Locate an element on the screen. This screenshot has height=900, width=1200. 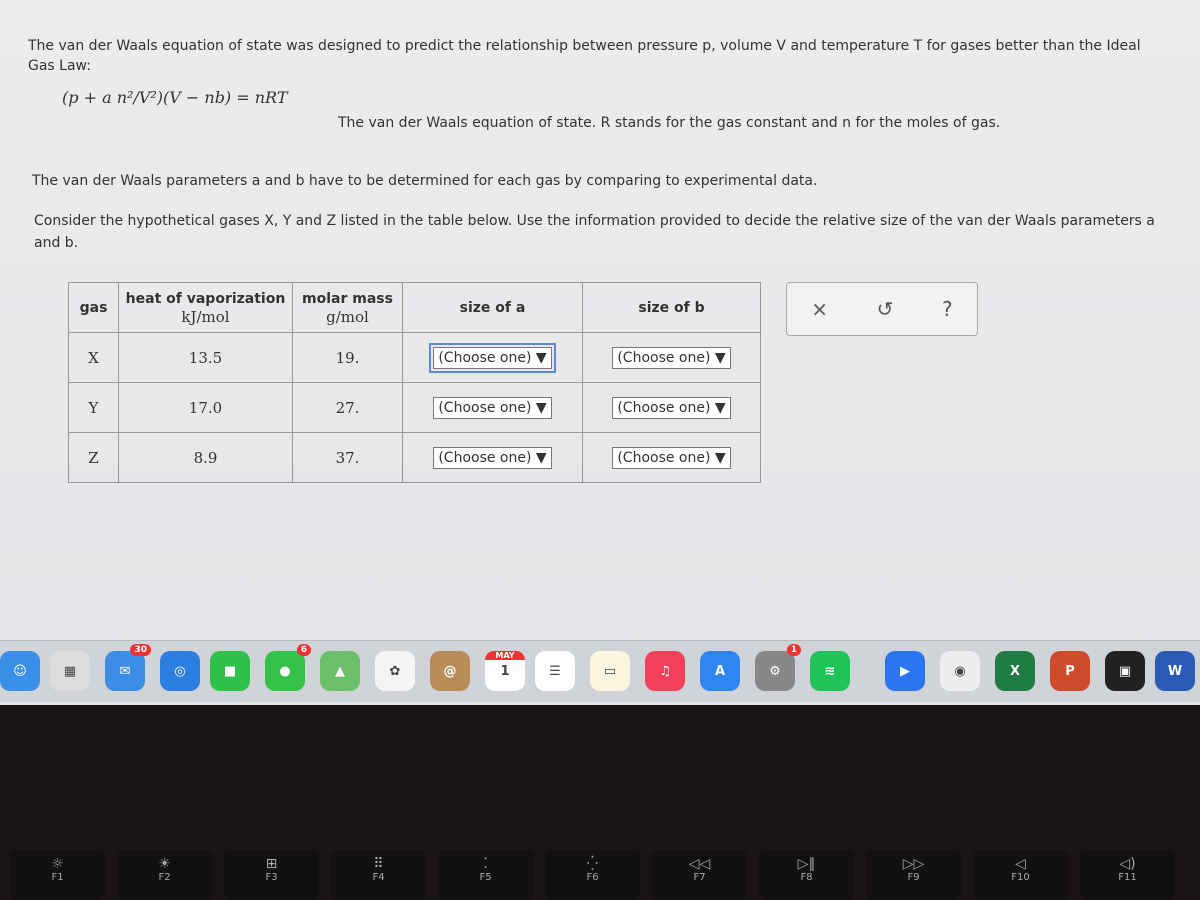
calendar-icon: MAY 1 is located at coordinates (505, 671).